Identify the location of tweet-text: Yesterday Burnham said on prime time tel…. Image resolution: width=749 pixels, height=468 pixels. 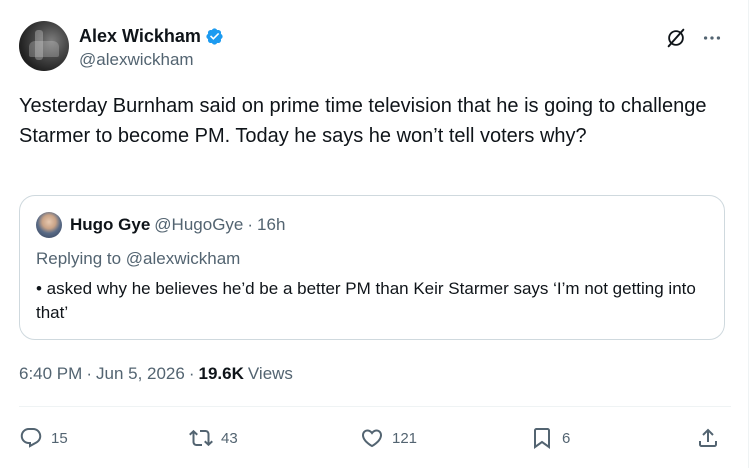
(363, 121).